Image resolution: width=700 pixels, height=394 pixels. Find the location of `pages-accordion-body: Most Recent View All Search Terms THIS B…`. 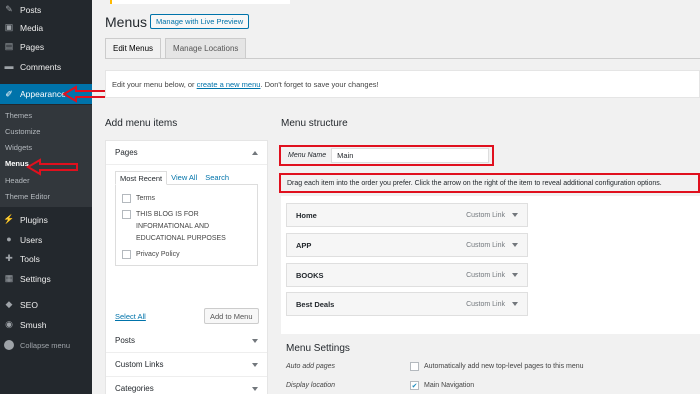

pages-accordion-body: Most Recent View All Search Terms THIS B… is located at coordinates (186, 247).